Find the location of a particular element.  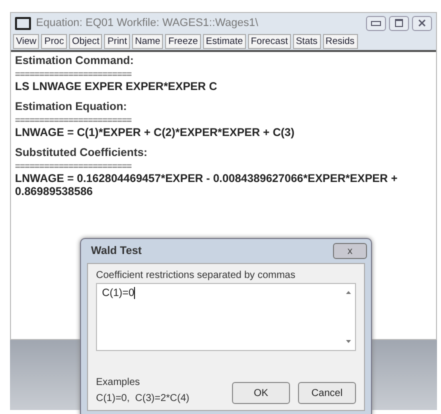

restrictions-field: C(1)=0 is located at coordinates (226, 317).